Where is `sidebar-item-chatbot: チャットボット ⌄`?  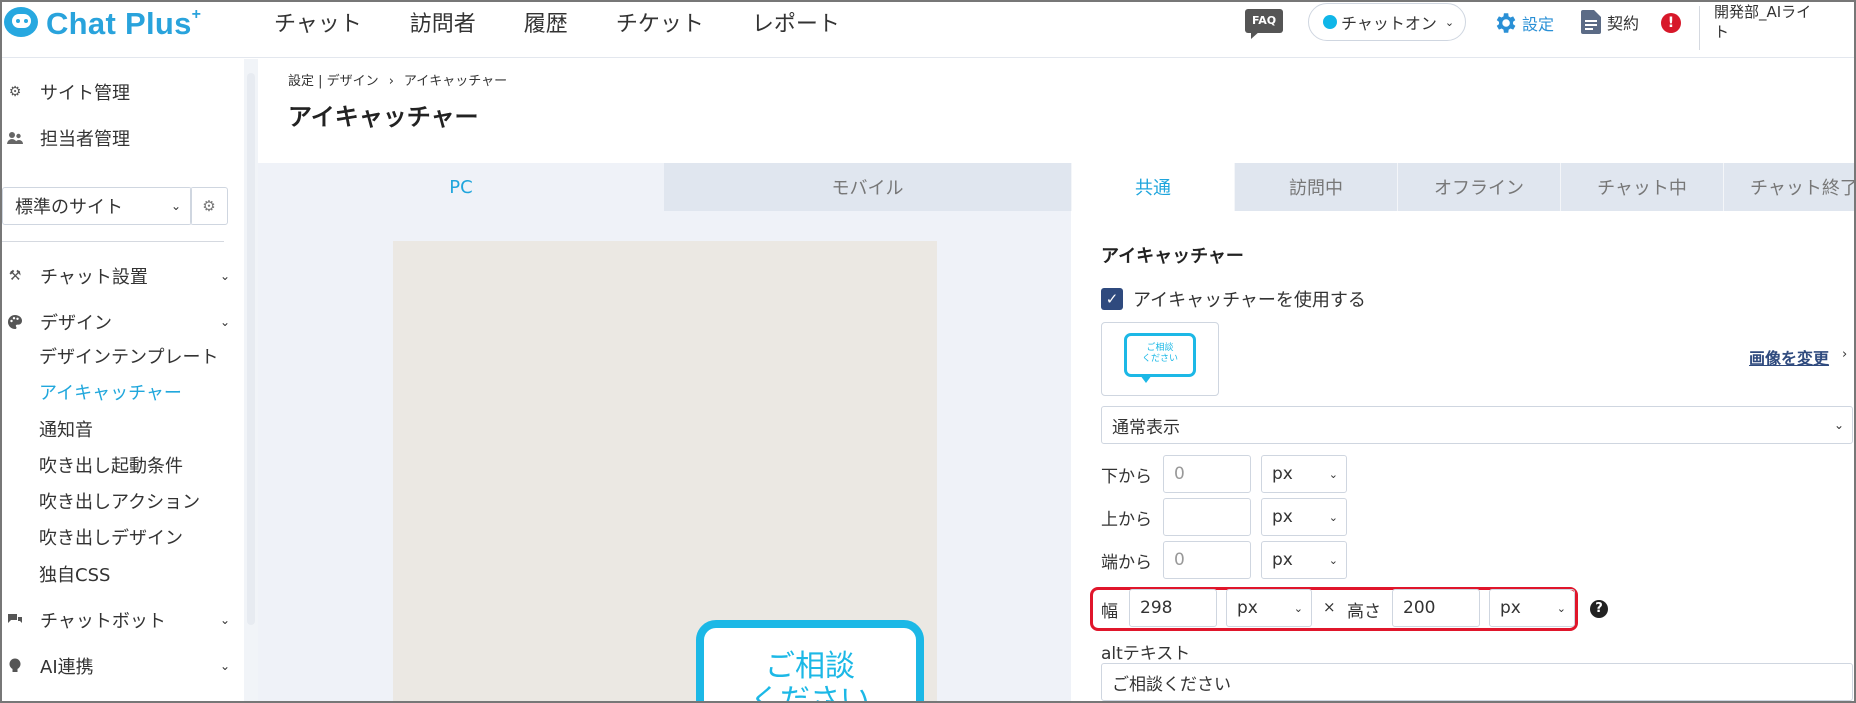
sidebar-item-chatbot: チャットボット ⌄ is located at coordinates (116, 620).